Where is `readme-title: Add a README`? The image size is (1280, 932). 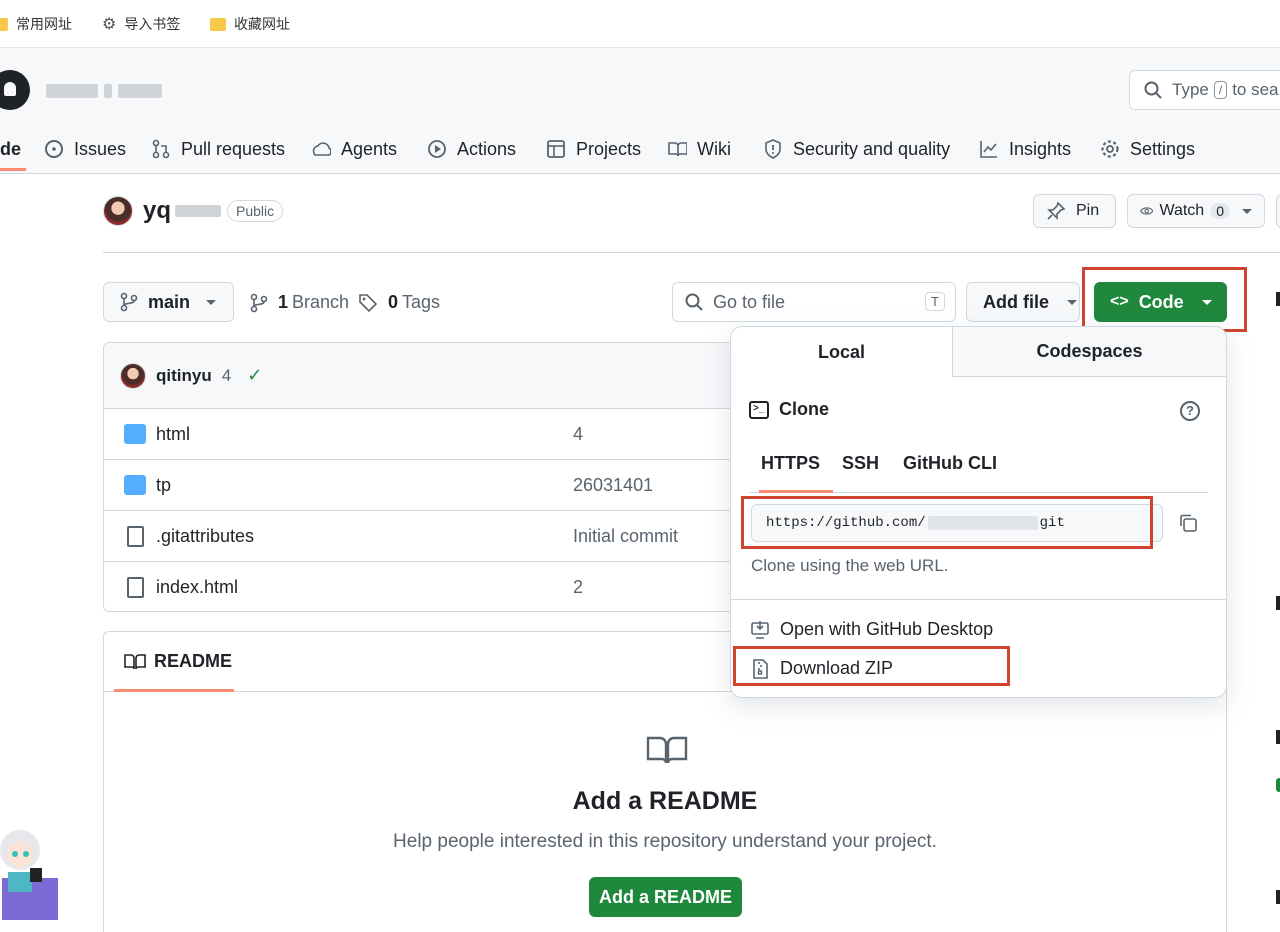 readme-title: Add a README is located at coordinates (665, 801).